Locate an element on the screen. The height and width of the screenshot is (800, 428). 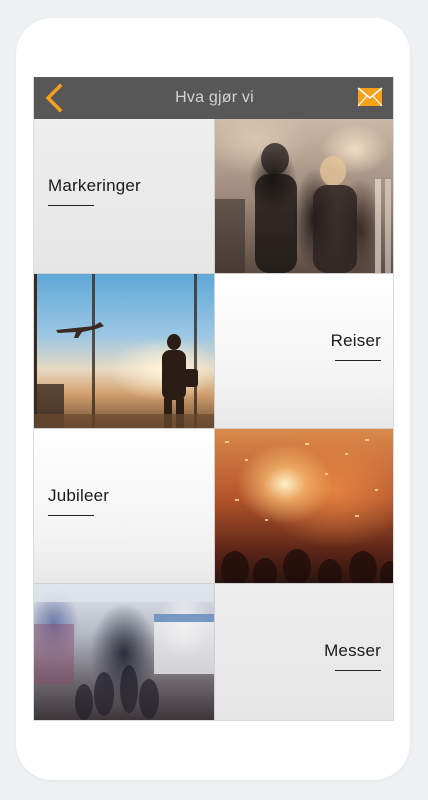
tile-markeringer: Markeringer is located at coordinates (124, 196).